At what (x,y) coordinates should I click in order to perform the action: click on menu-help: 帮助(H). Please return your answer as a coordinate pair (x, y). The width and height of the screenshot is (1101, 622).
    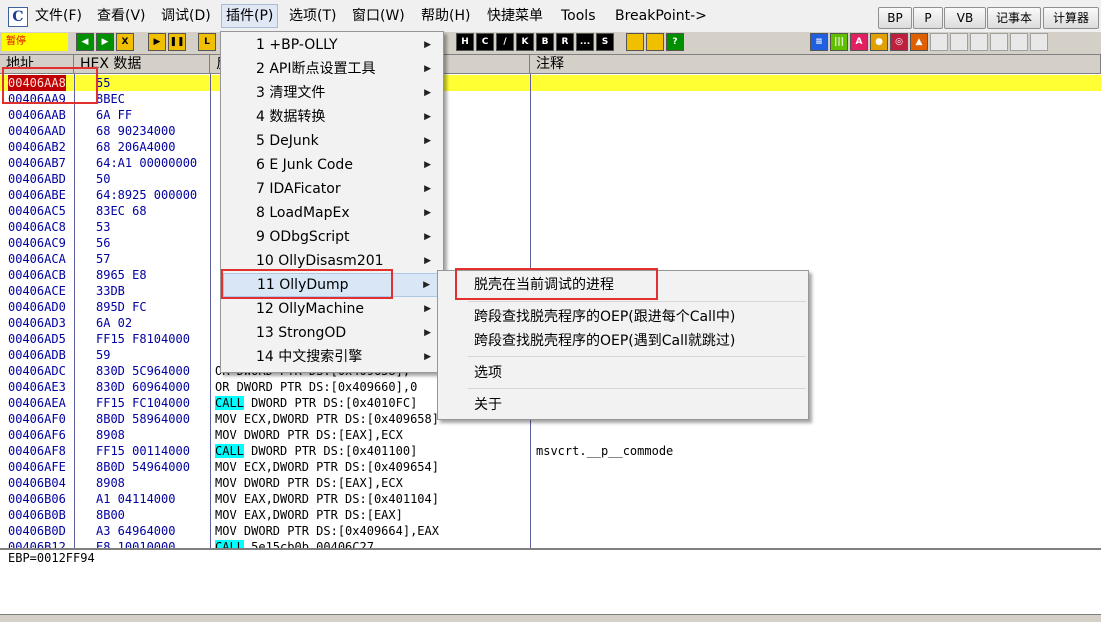
    Looking at the image, I should click on (445, 16).